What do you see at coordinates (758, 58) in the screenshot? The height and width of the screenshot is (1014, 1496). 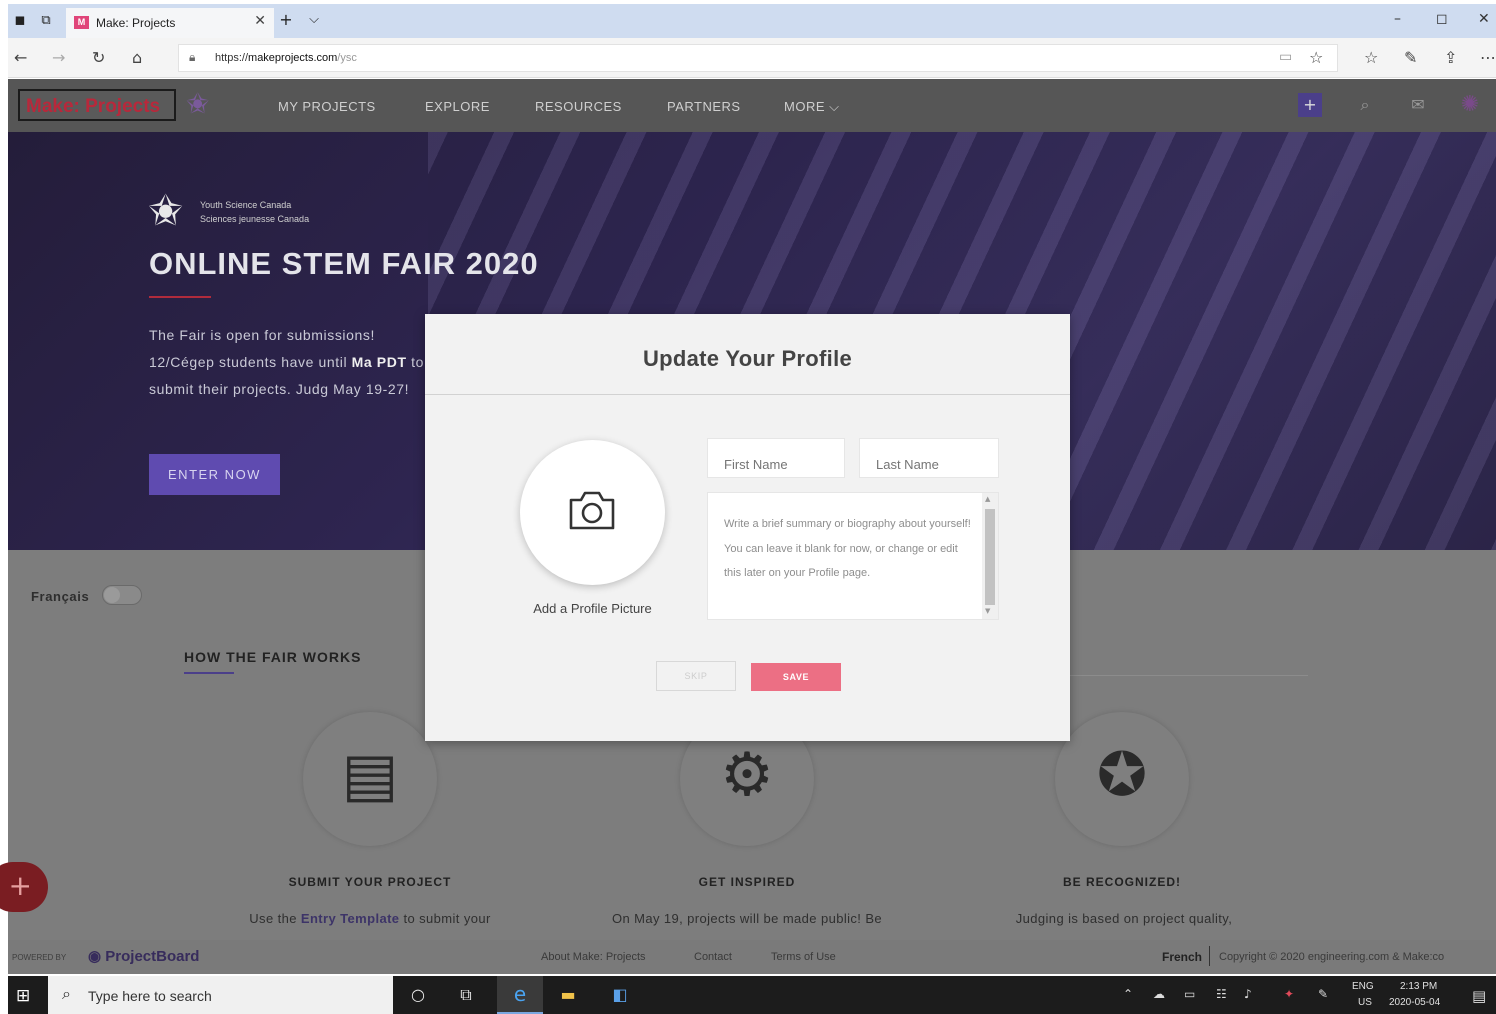 I see `url-field: 🔒︎ https://makeprojects.com/ysc ▭ ☆` at bounding box center [758, 58].